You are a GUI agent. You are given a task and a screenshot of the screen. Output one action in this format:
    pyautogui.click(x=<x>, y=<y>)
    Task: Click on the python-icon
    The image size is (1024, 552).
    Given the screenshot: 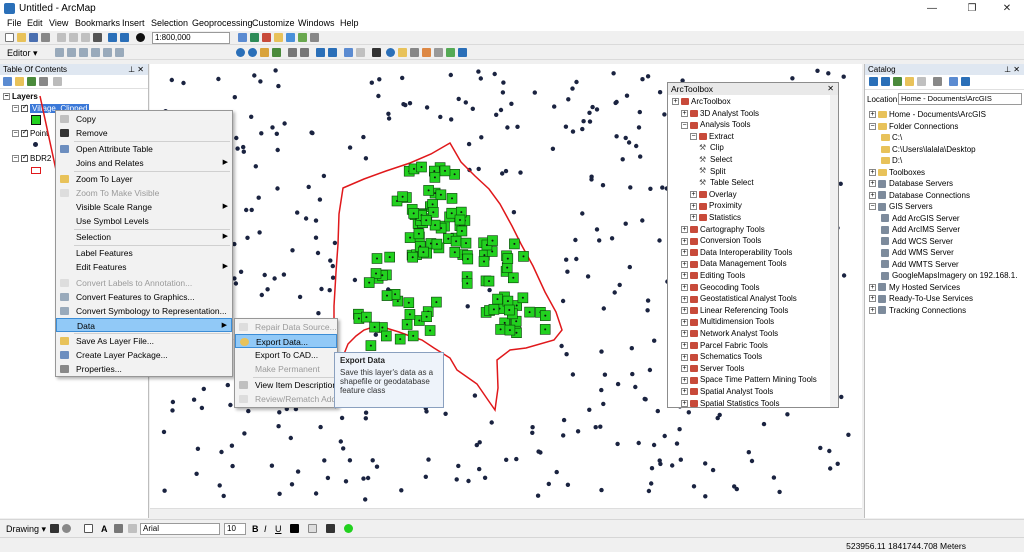 What is the action you would take?
    pyautogui.click(x=302, y=37)
    